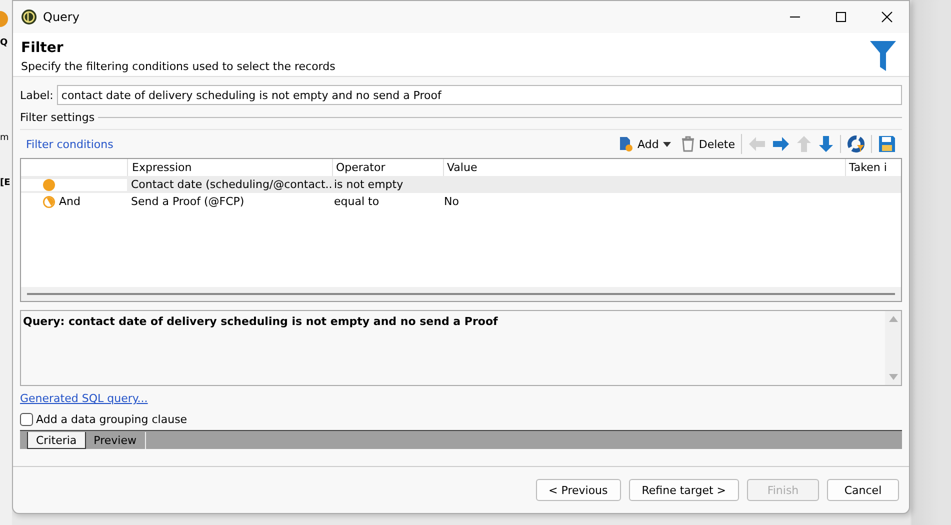  I want to click on new-document-icon, so click(626, 144).